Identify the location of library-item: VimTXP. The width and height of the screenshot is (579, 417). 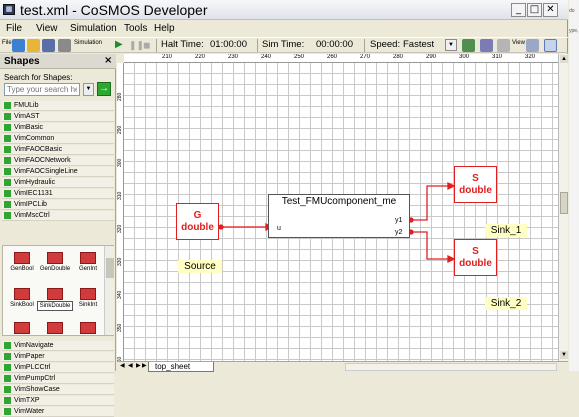
(58, 401).